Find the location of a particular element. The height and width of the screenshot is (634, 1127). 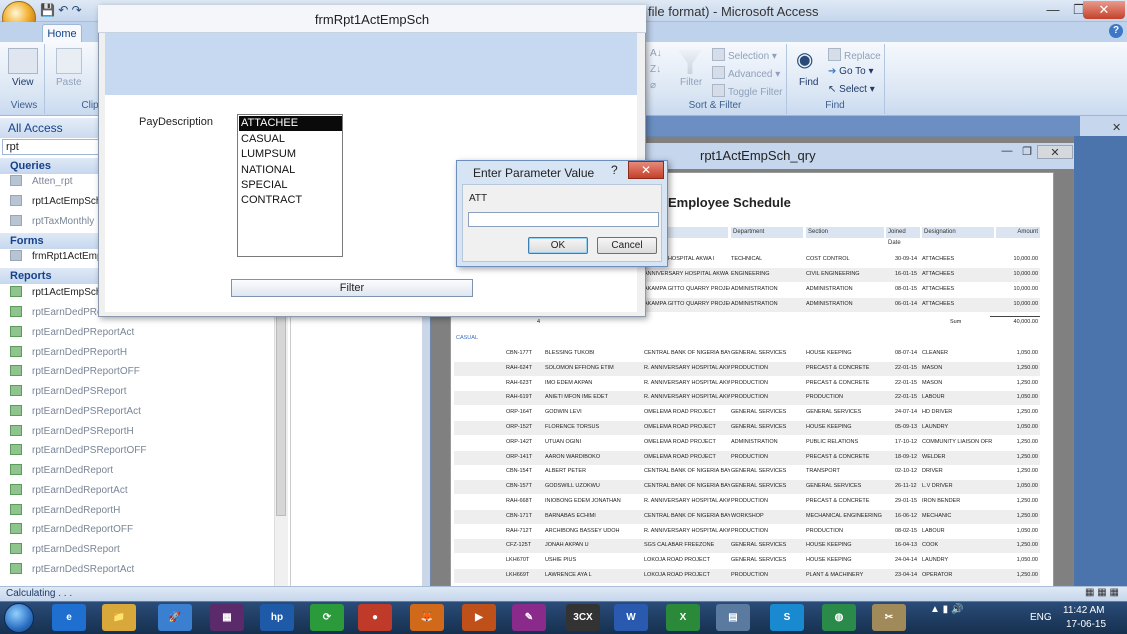

table-cell: COST CONTROL is located at coordinates (828, 259).